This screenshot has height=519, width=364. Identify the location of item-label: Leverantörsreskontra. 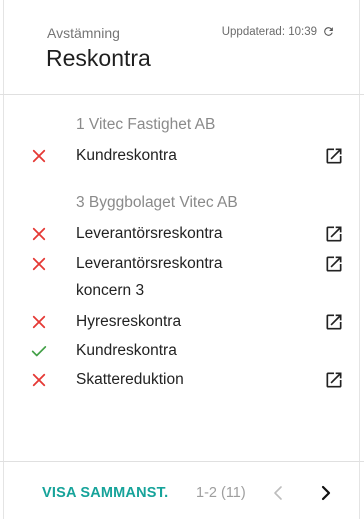
(149, 233).